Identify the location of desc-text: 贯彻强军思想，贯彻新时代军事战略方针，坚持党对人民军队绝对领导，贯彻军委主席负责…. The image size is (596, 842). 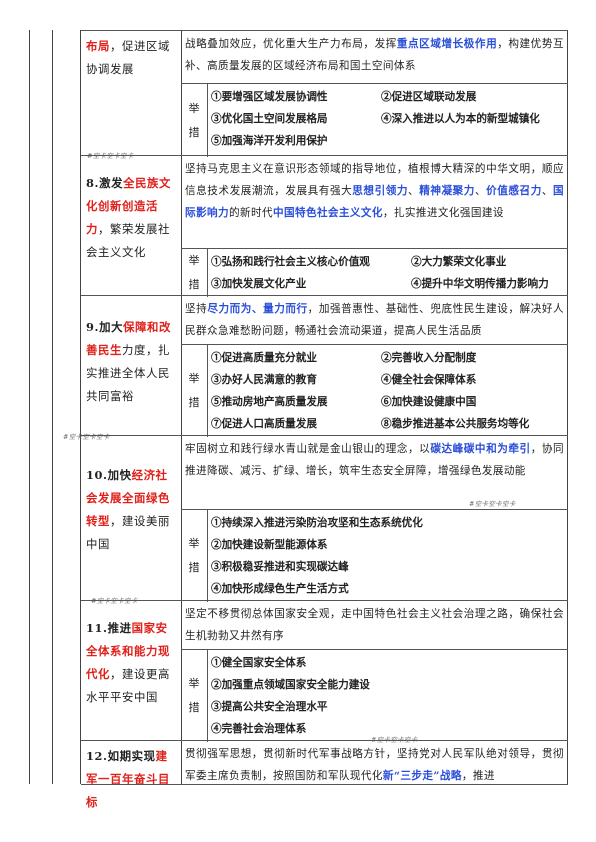
(374, 765).